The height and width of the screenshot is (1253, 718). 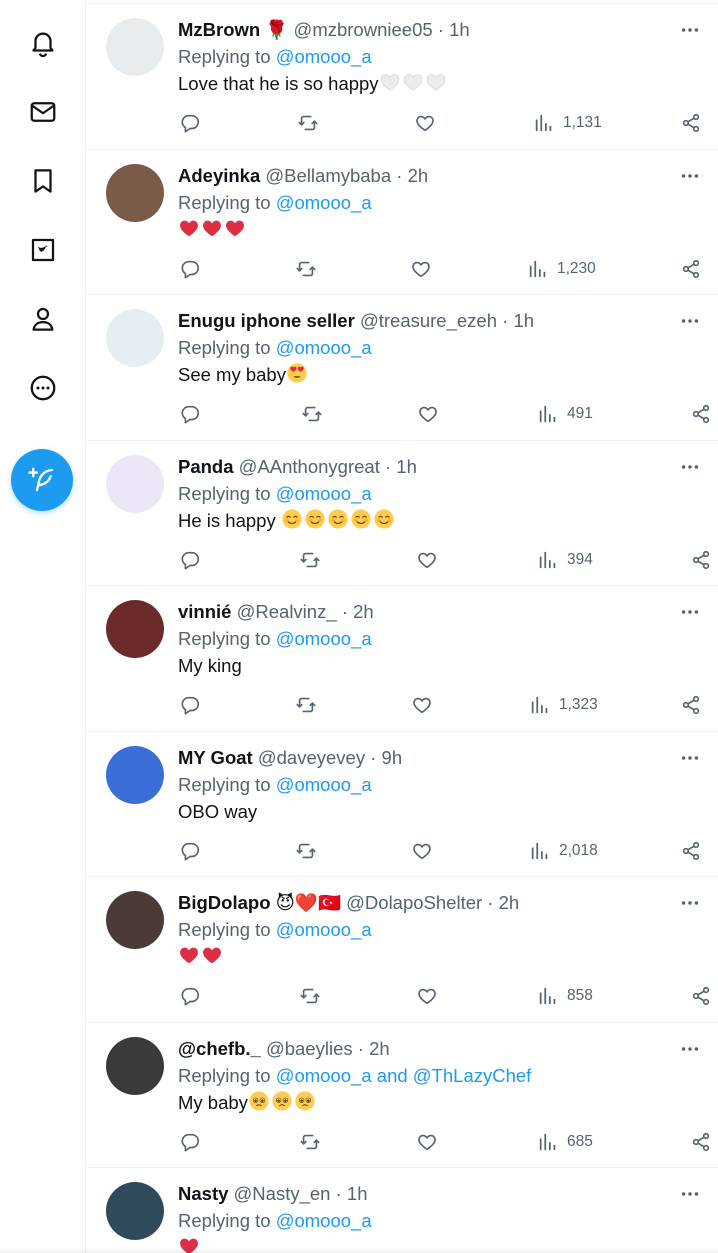 I want to click on views-button: 394, so click(x=565, y=560).